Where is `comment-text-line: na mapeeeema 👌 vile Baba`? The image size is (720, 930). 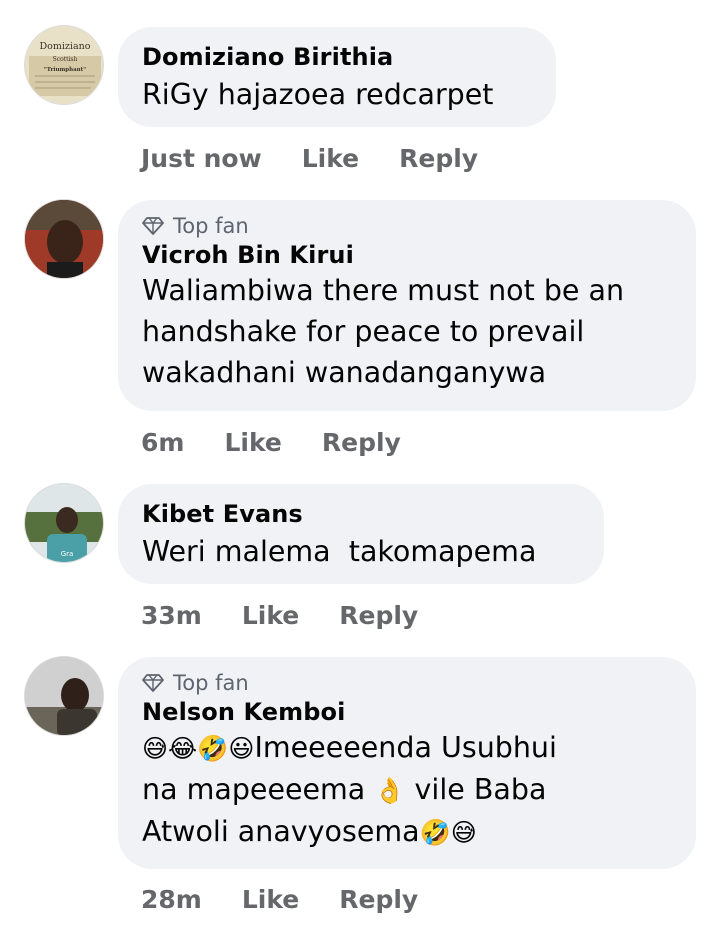
comment-text-line: na mapeeeema 👌 vile Baba is located at coordinates (407, 790).